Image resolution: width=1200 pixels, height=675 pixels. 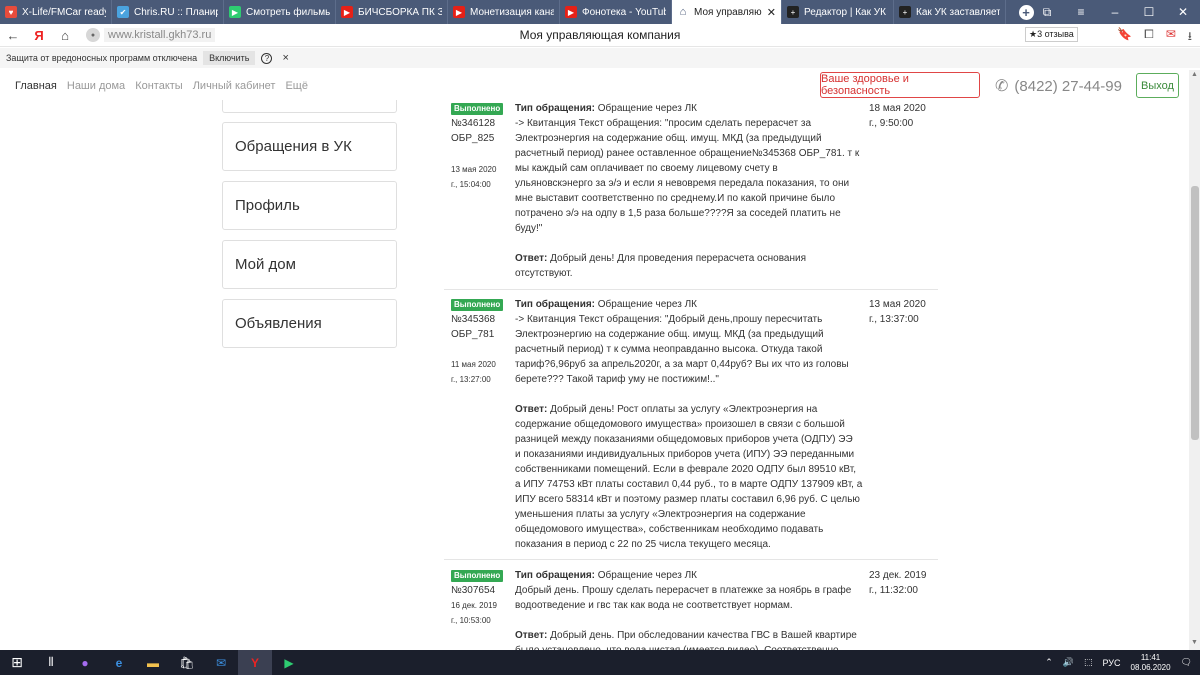 I want to click on tab-6: ⌂ Моя управляющая ✕, so click(x=727, y=12).